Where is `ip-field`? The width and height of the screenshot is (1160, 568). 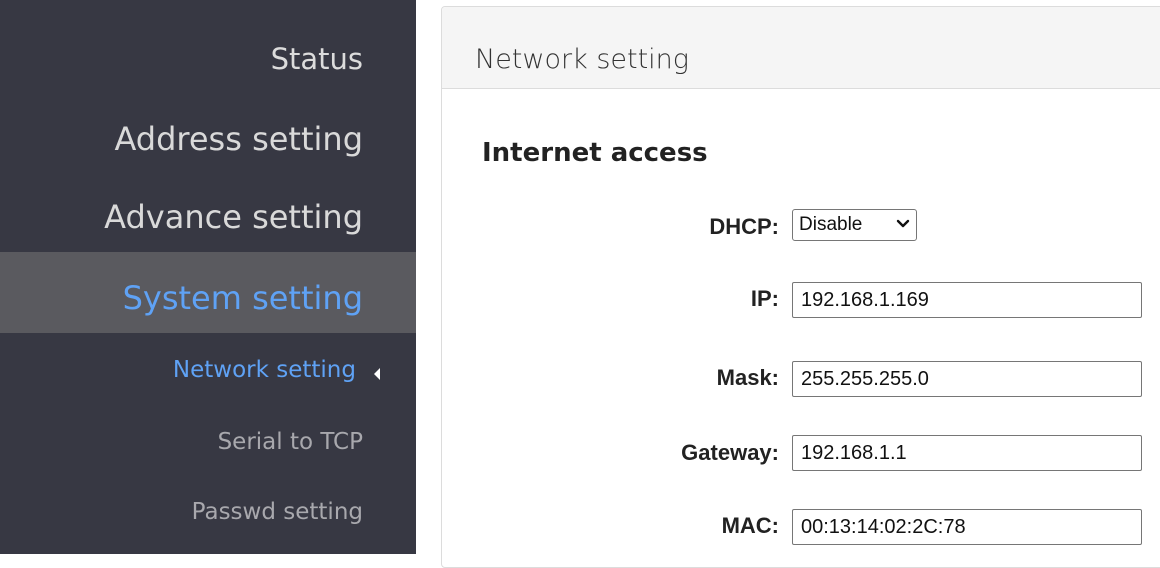
ip-field is located at coordinates (967, 300).